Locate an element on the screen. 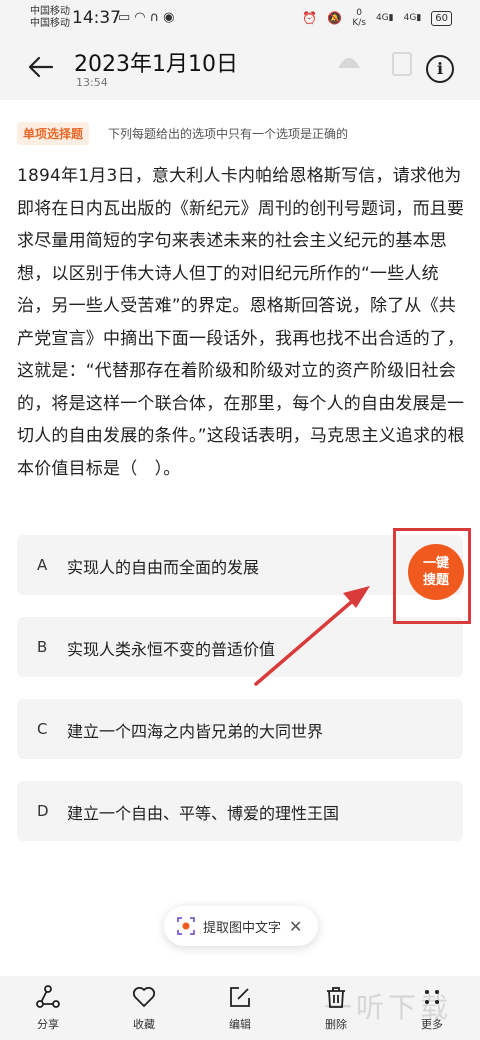 This screenshot has height=1040, width=480. heart-icon is located at coordinates (144, 996).